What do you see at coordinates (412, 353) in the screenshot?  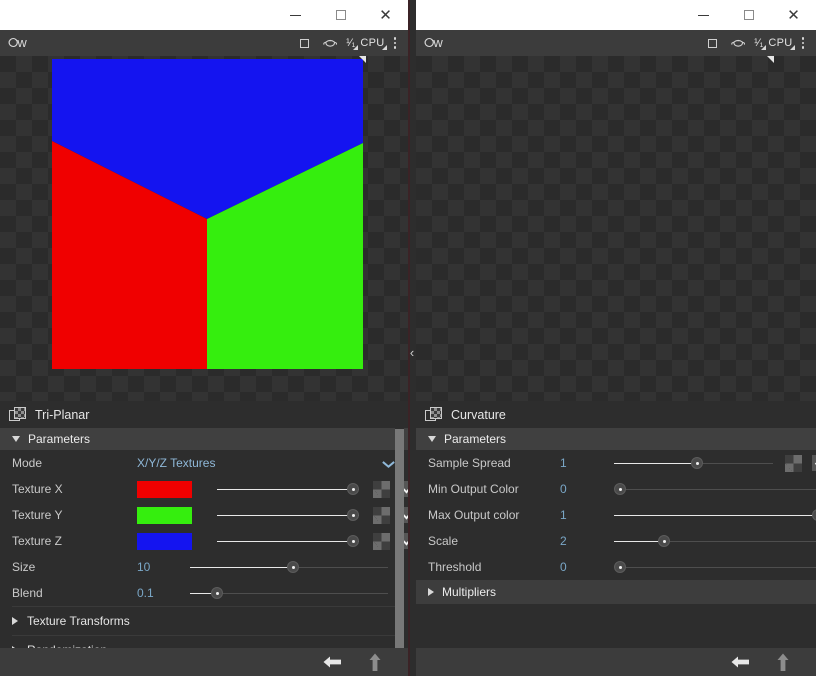 I see `collapse-panel-button: ‹` at bounding box center [412, 353].